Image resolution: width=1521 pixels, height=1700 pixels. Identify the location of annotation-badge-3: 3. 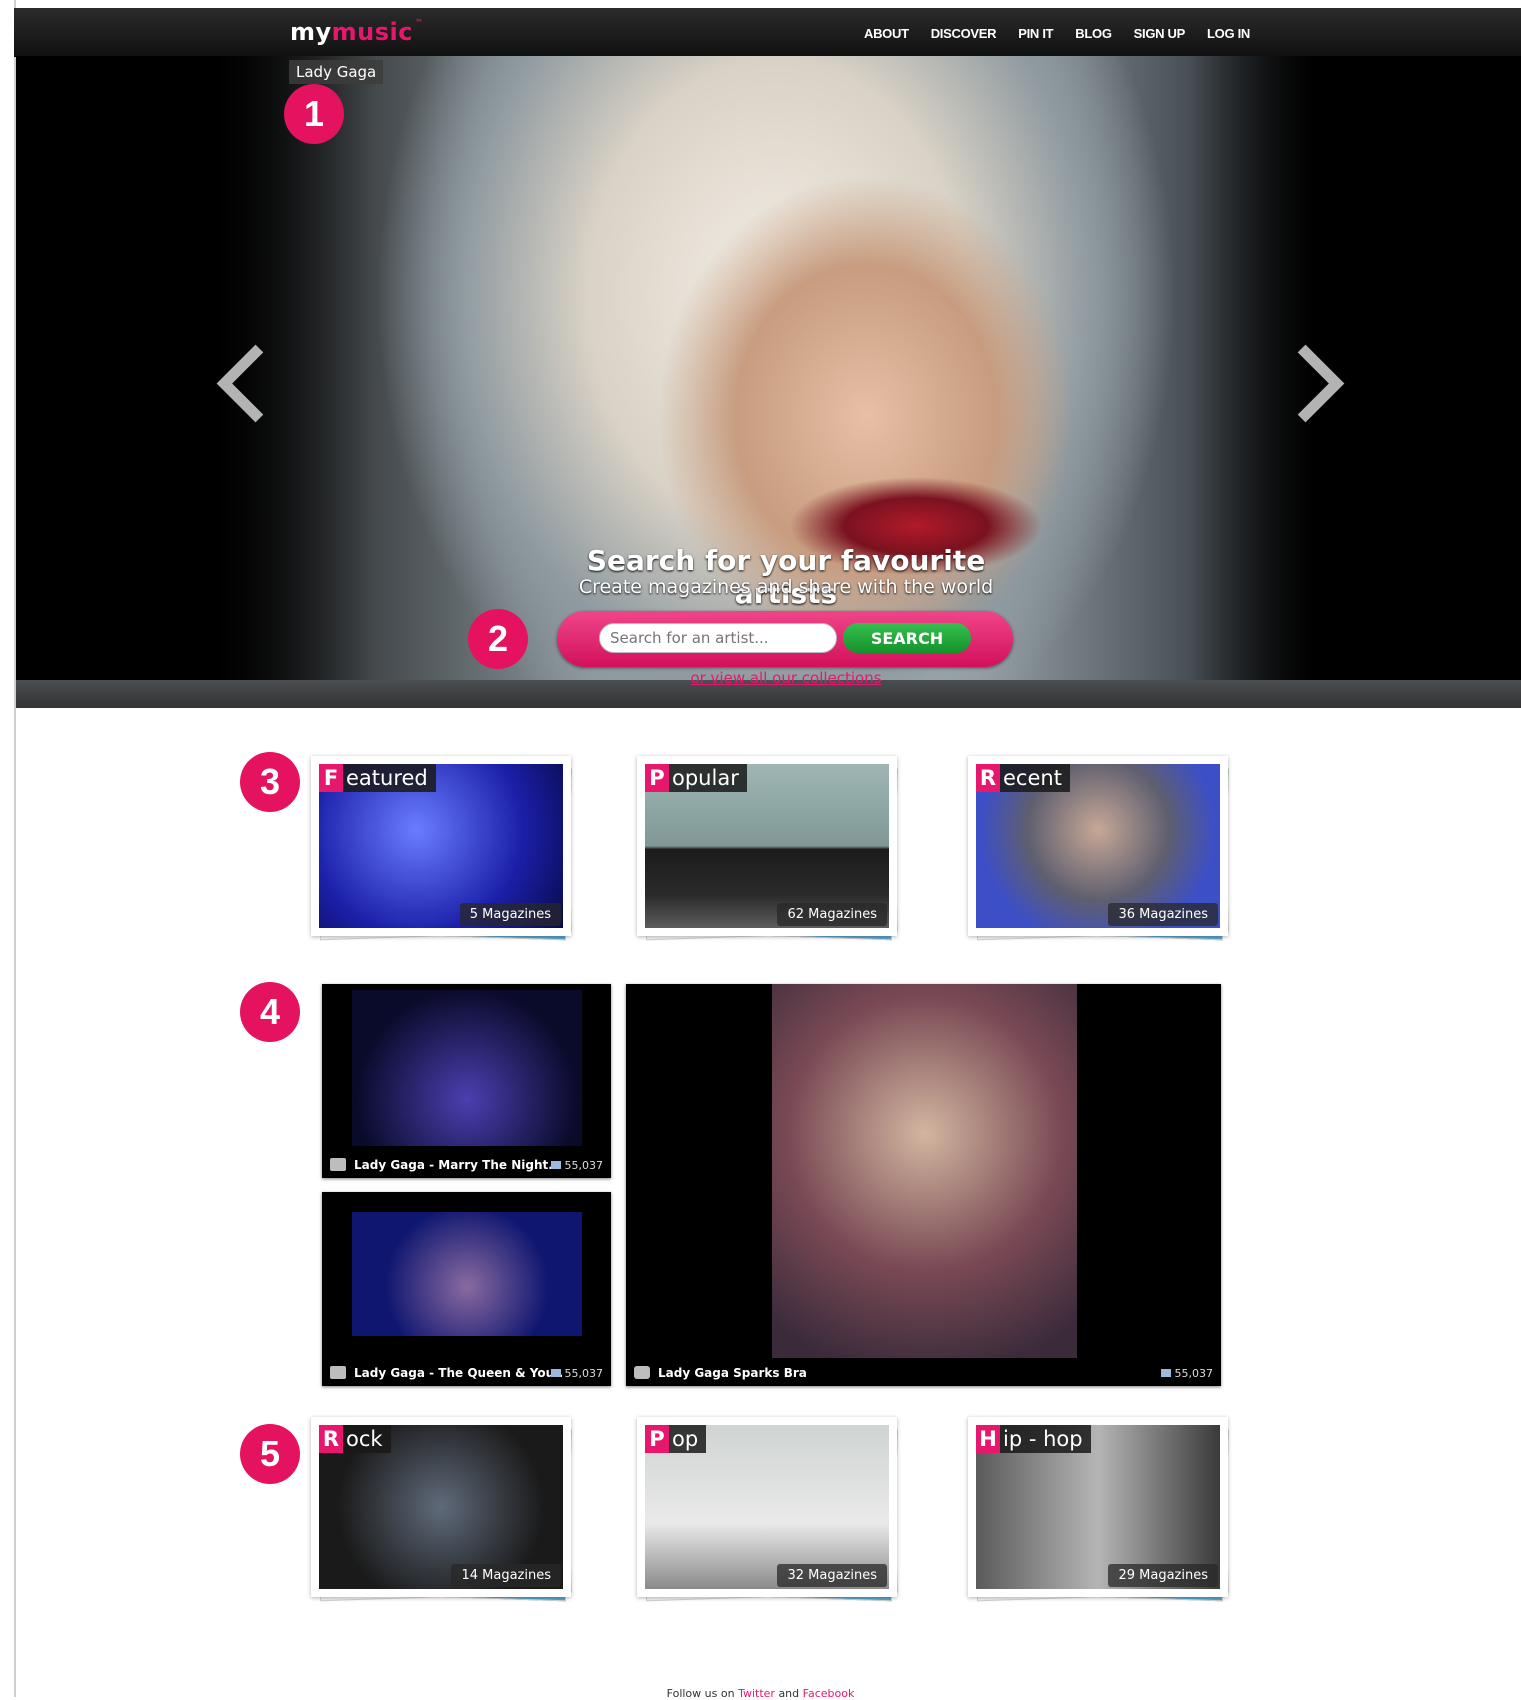
(270, 782).